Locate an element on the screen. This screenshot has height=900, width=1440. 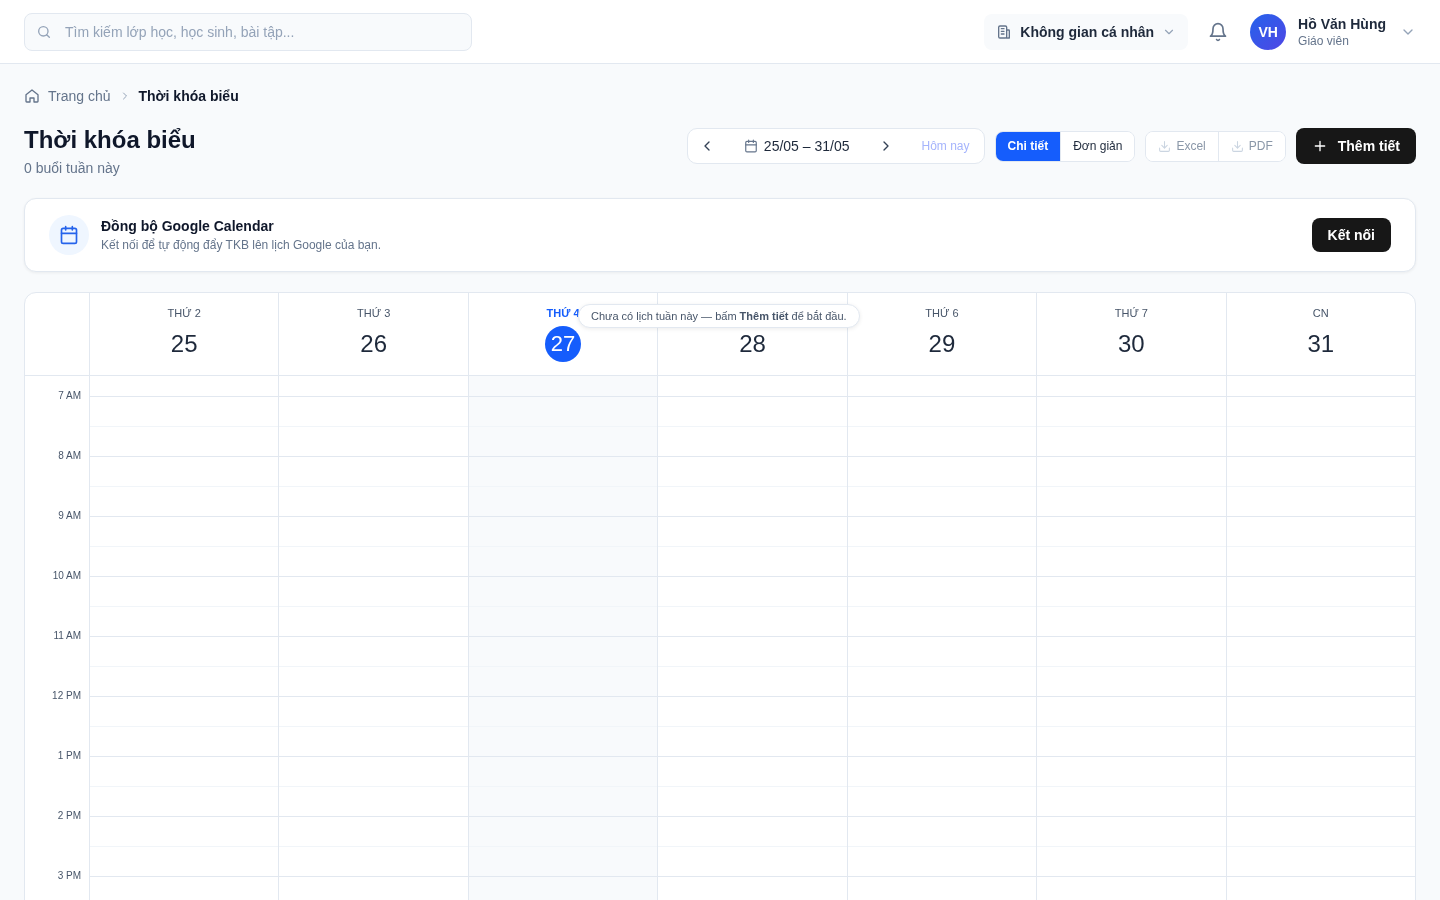
page-title: Thời khóa biểu is located at coordinates (110, 140).